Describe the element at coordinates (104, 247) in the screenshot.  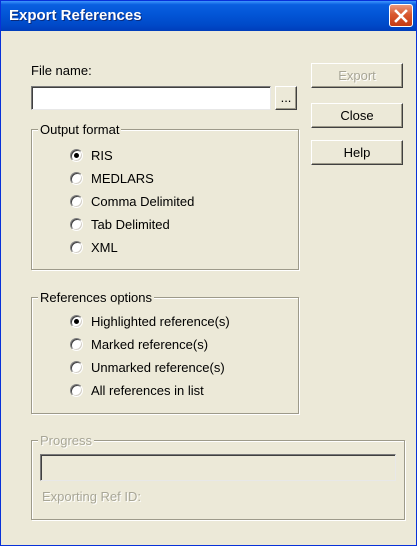
I see `radio-label: XML` at that location.